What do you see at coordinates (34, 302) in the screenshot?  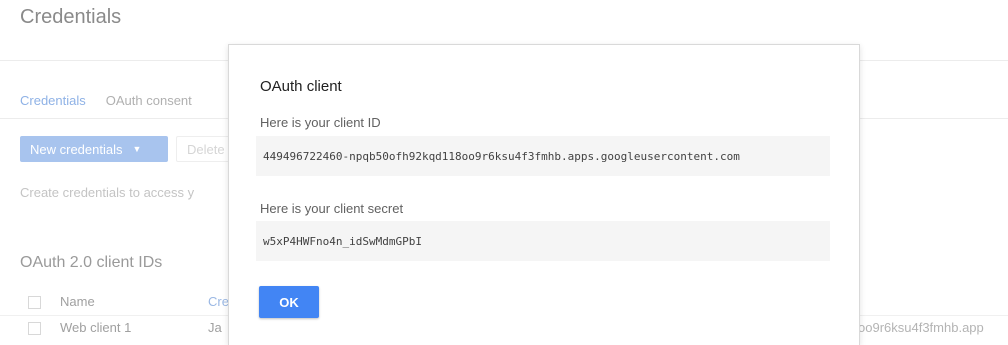 I see `select-all-checkbox` at bounding box center [34, 302].